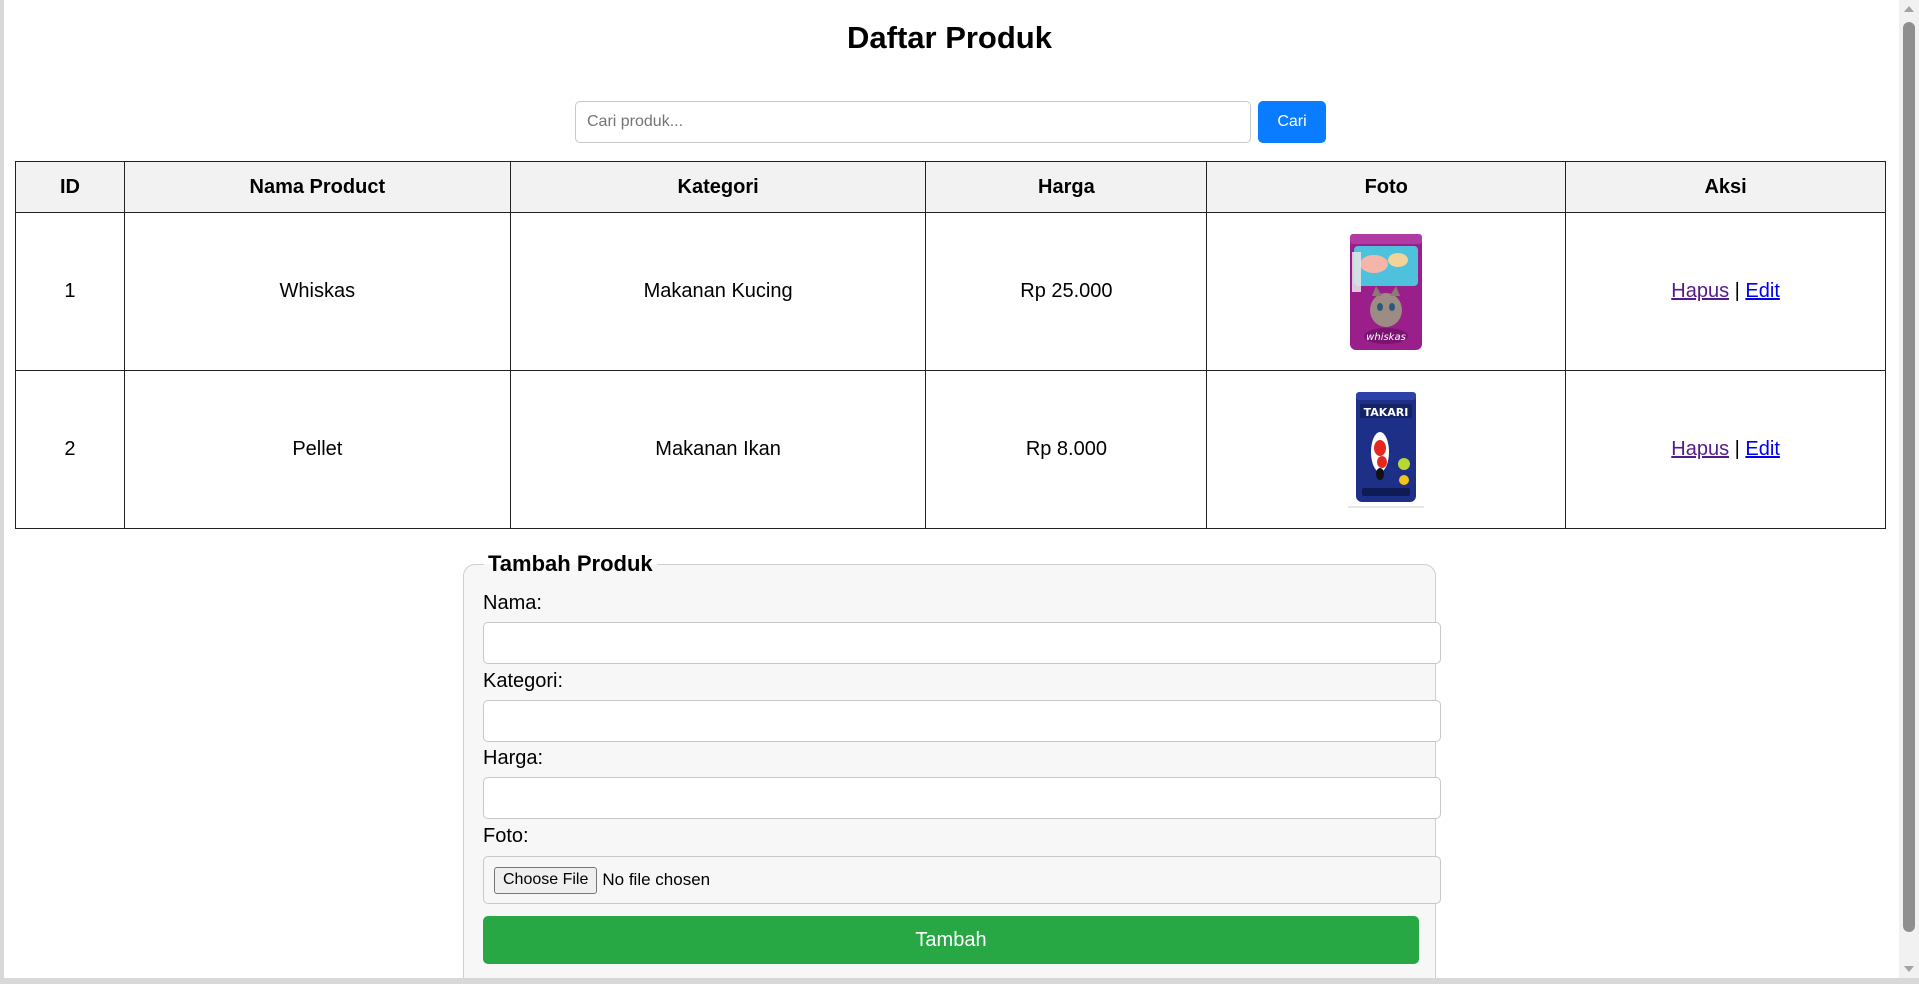  Describe the element at coordinates (1386, 187) in the screenshot. I see `header-photo: Foto` at that location.